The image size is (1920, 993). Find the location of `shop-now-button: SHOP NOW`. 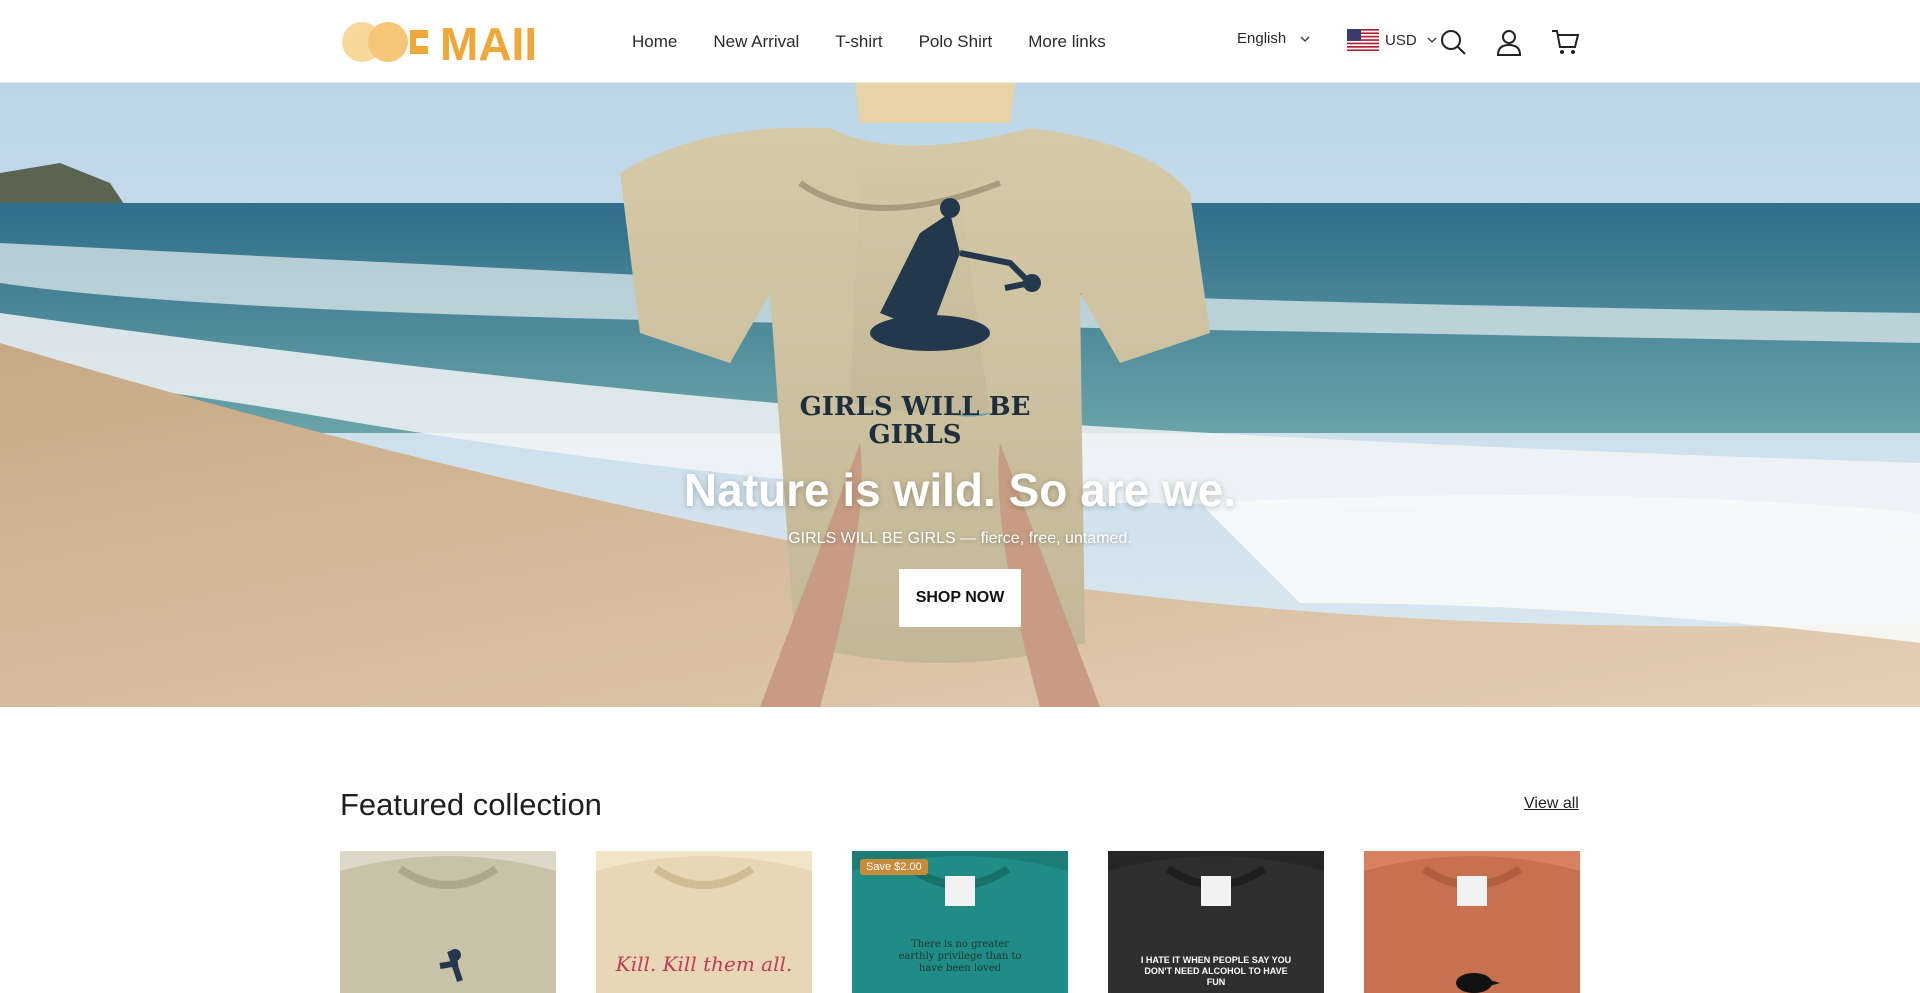

shop-now-button: SHOP NOW is located at coordinates (960, 598).